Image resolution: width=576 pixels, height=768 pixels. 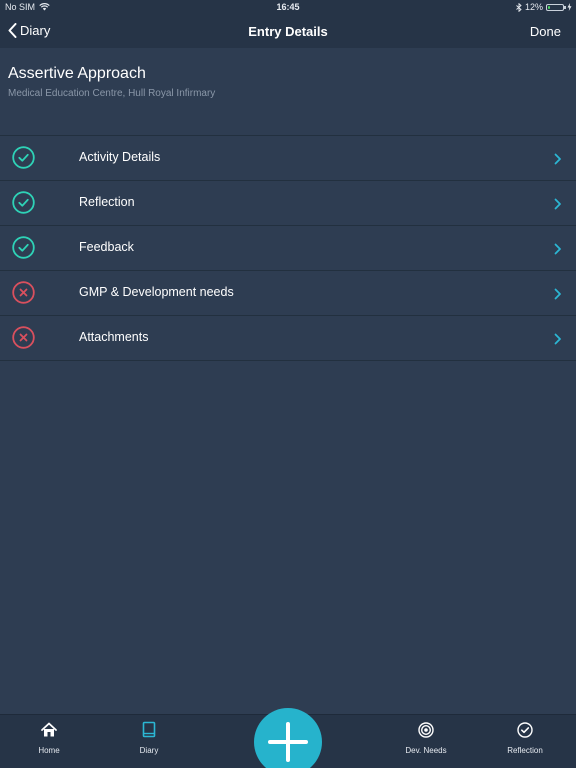 What do you see at coordinates (519, 7) in the screenshot?
I see `bluetooth-icon` at bounding box center [519, 7].